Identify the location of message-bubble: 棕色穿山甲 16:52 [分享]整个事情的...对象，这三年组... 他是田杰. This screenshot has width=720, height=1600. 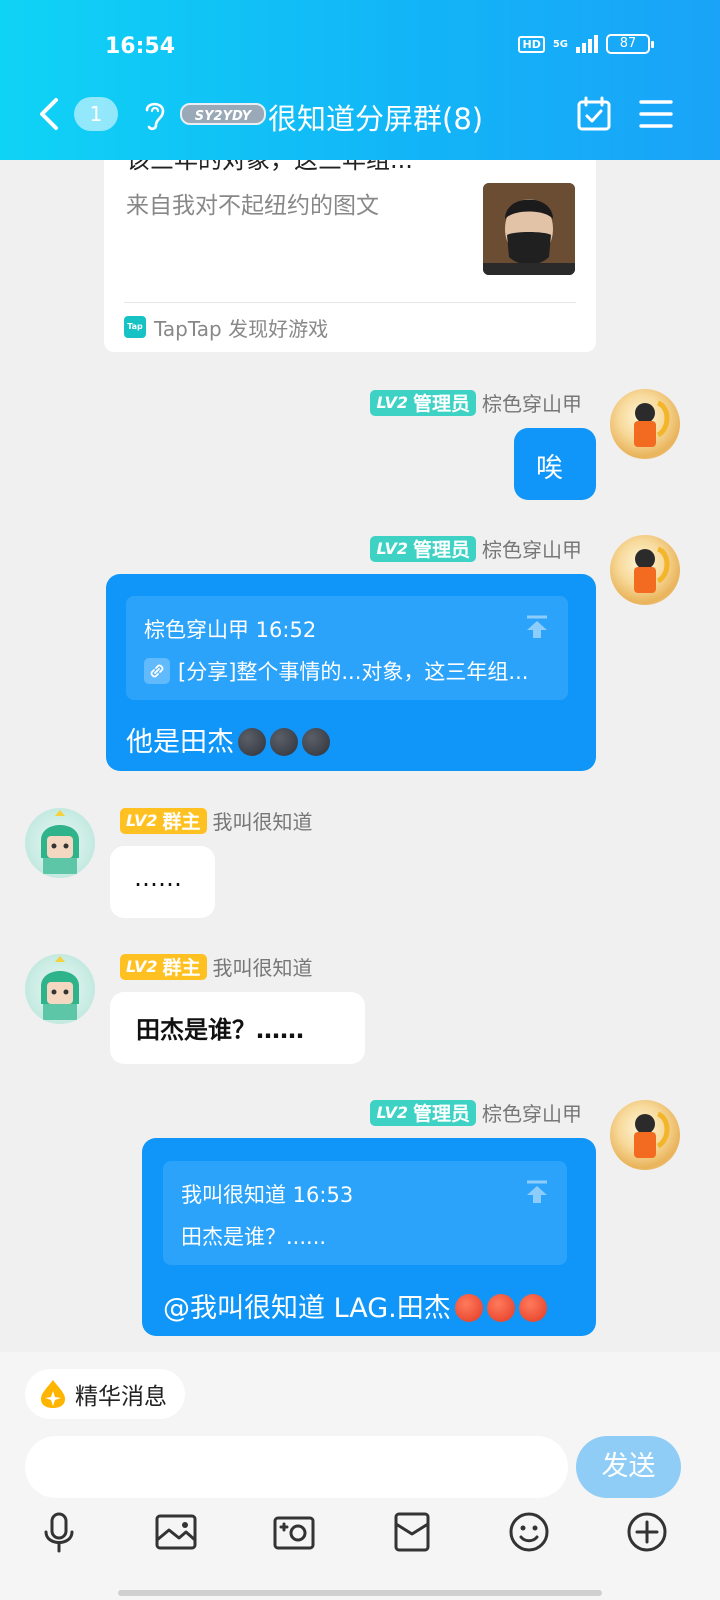
(351, 672).